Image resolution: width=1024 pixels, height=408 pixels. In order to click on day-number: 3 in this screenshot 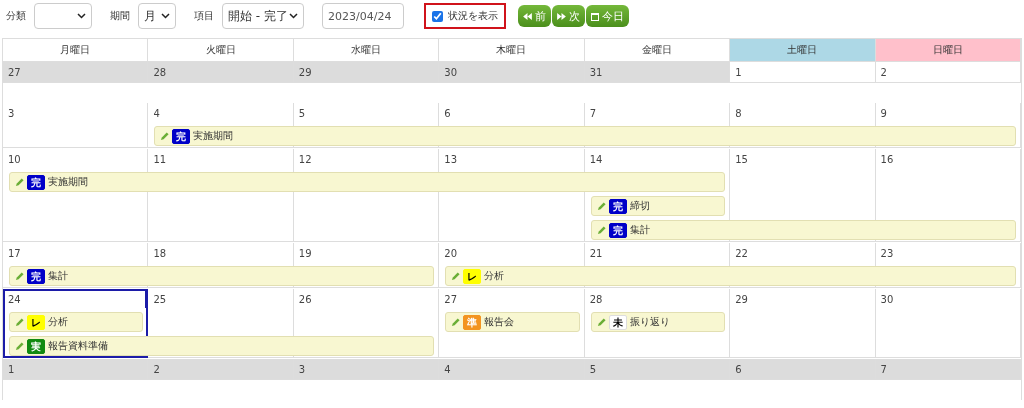, I will do `click(11, 114)`.